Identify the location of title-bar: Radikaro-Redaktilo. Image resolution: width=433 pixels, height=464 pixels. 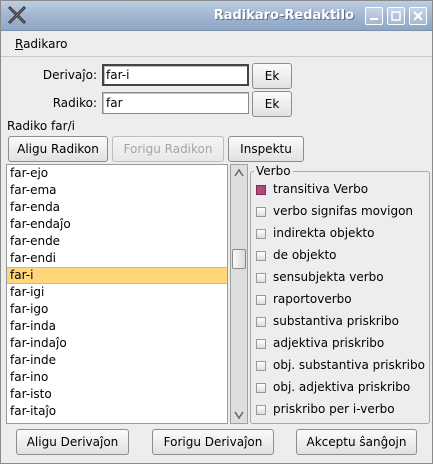
(216, 16).